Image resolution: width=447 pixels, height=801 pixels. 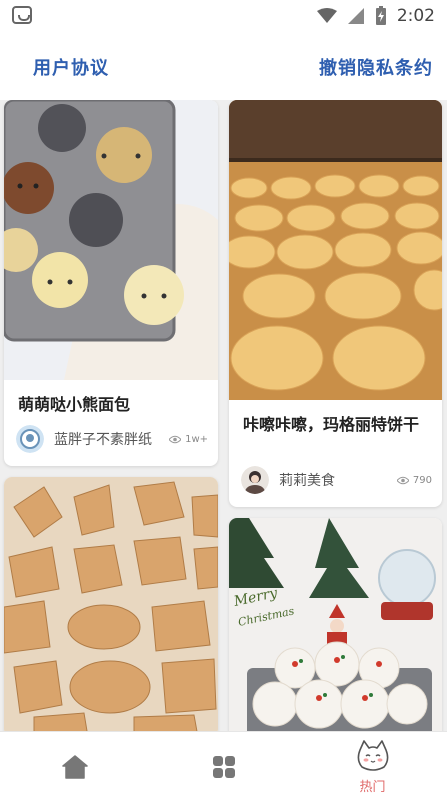 I want to click on bottom-tab-bar: 热门, so click(x=223, y=766).